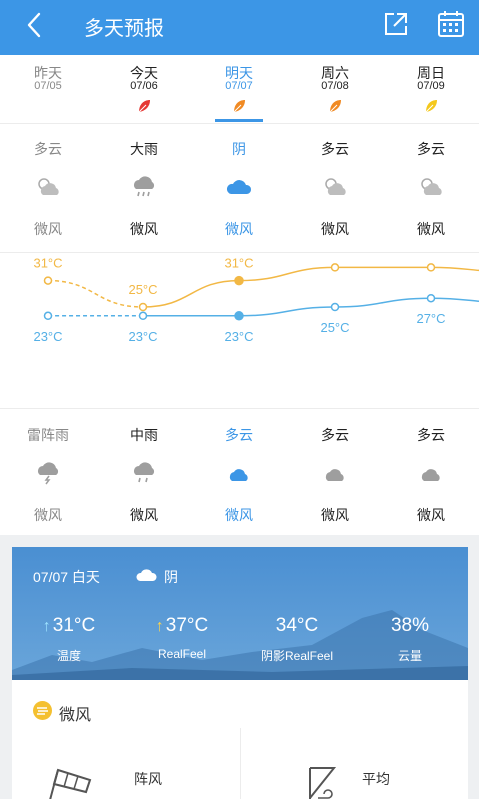 The image size is (479, 799). I want to click on condition-label: 阴, so click(239, 149).